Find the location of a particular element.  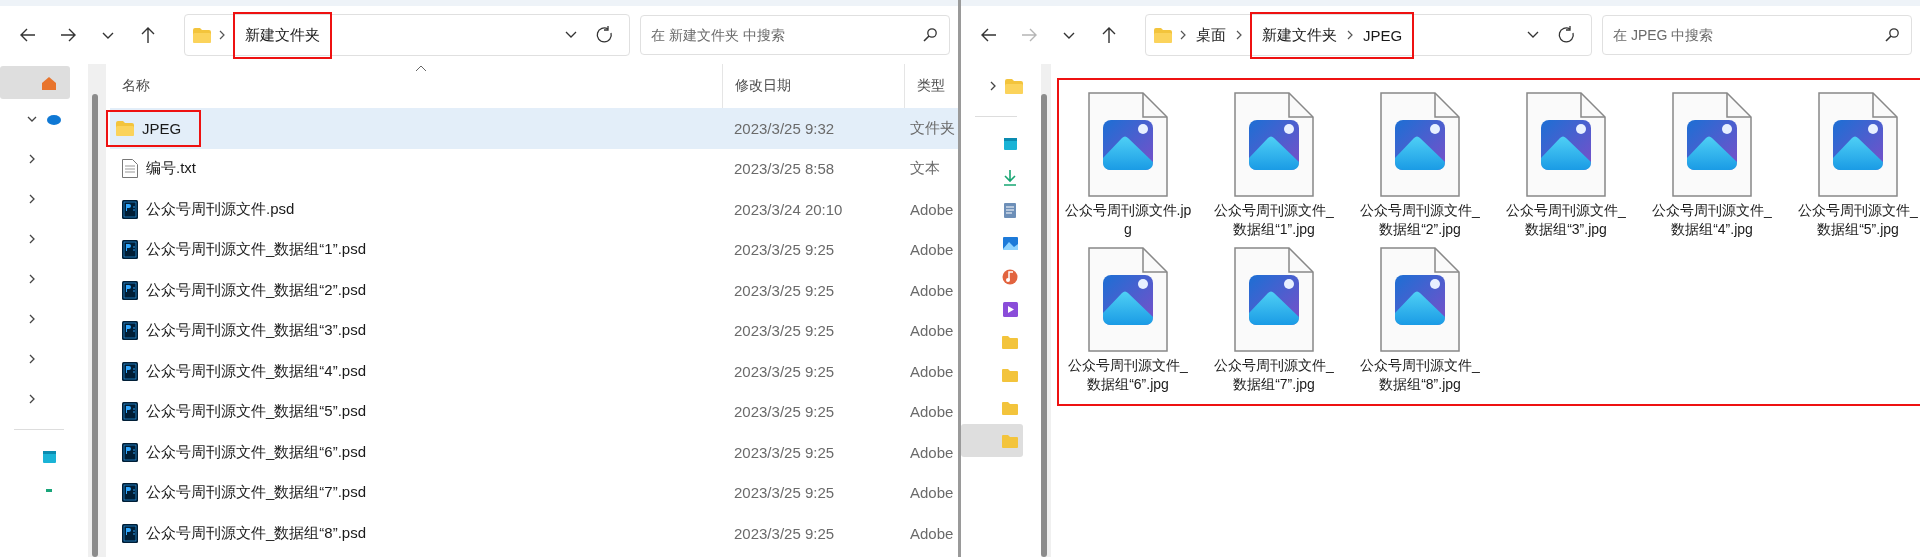

file-name: 公众号周刊源文件_数据组“4”.psd is located at coordinates (256, 371).